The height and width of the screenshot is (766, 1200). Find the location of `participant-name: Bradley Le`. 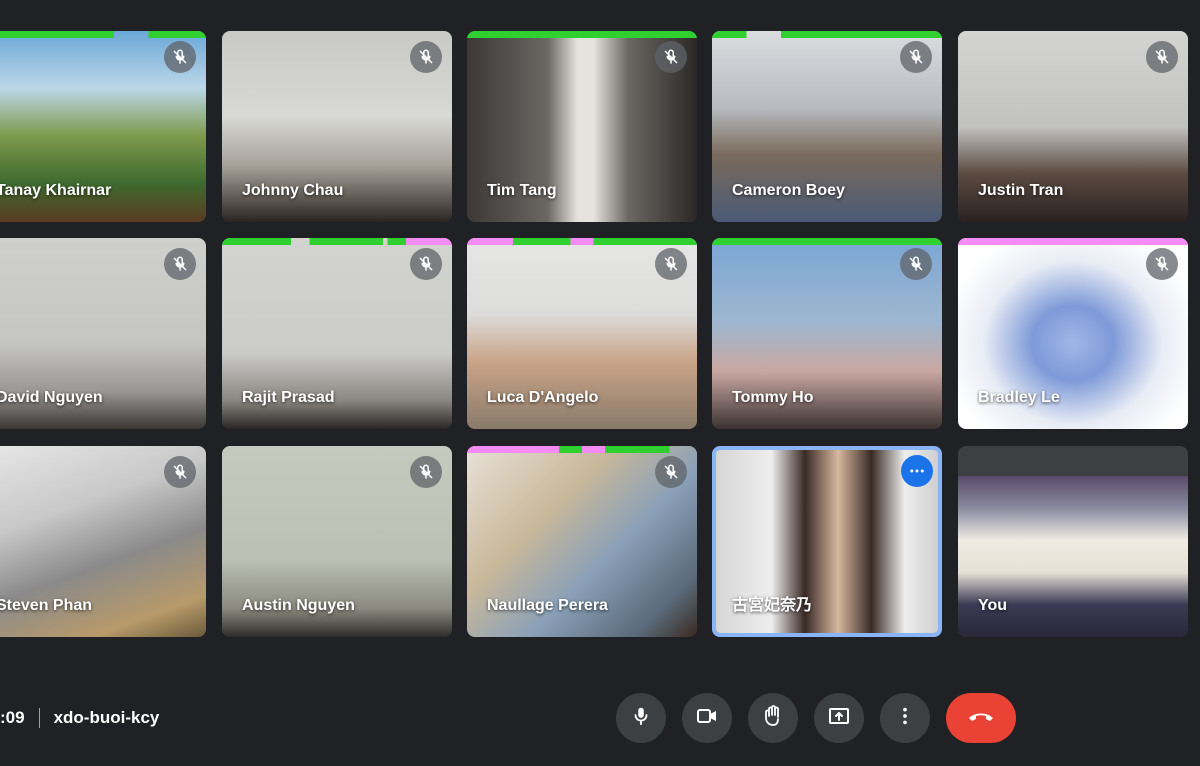

participant-name: Bradley Le is located at coordinates (1019, 397).